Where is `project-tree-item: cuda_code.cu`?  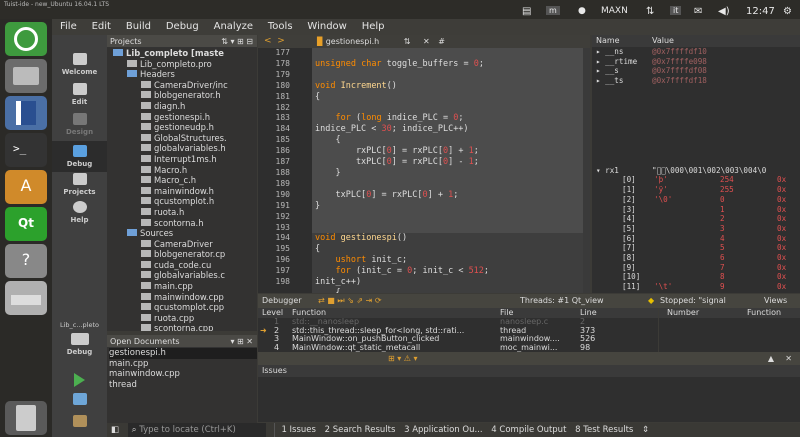 project-tree-item: cuda_code.cu is located at coordinates (182, 265).